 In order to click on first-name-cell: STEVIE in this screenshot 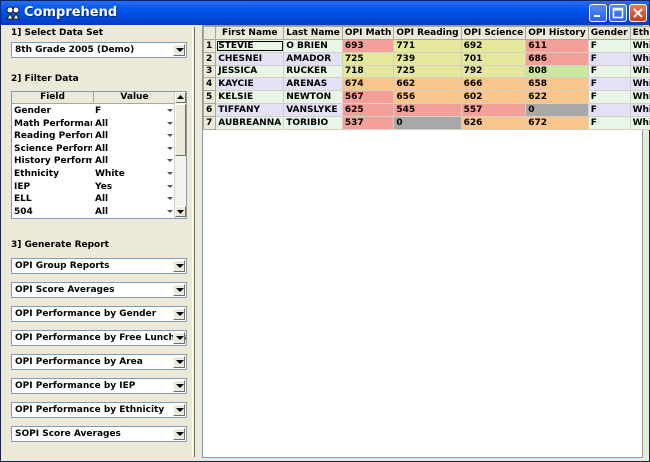, I will do `click(250, 46)`.